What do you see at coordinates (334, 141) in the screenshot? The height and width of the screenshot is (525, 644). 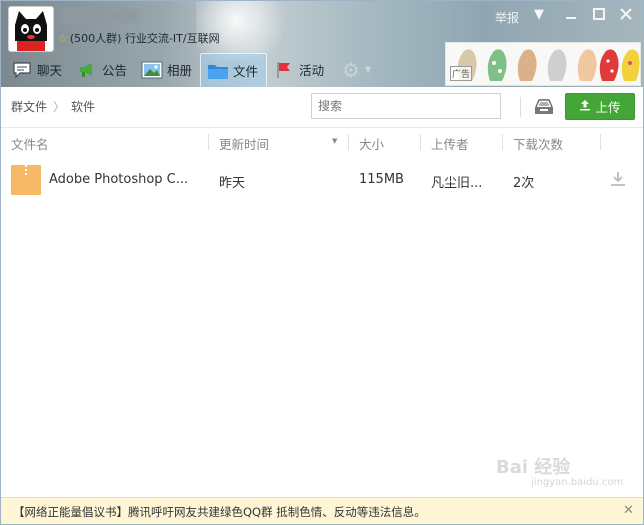 I see `sort-desc-icon: ▼` at bounding box center [334, 141].